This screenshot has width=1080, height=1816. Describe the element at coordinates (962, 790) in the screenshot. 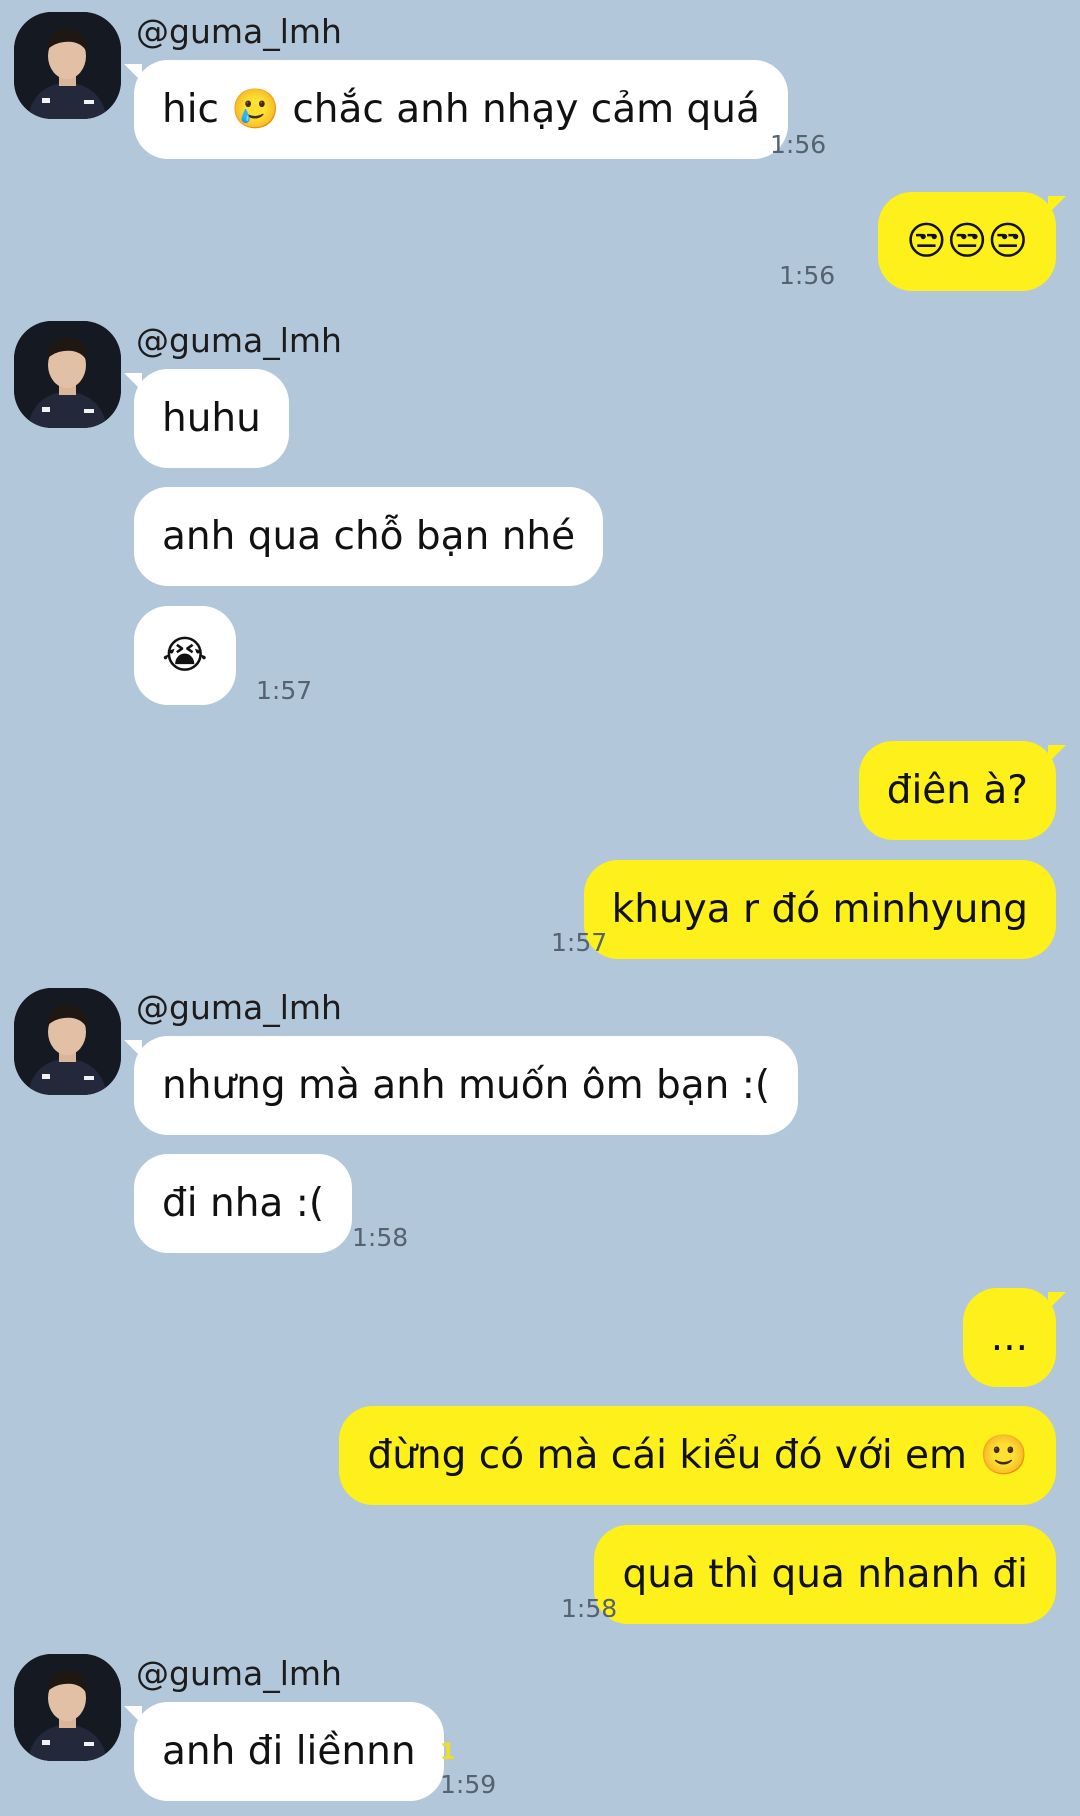

I see `outgoing-message-bubble: điên à?` at that location.